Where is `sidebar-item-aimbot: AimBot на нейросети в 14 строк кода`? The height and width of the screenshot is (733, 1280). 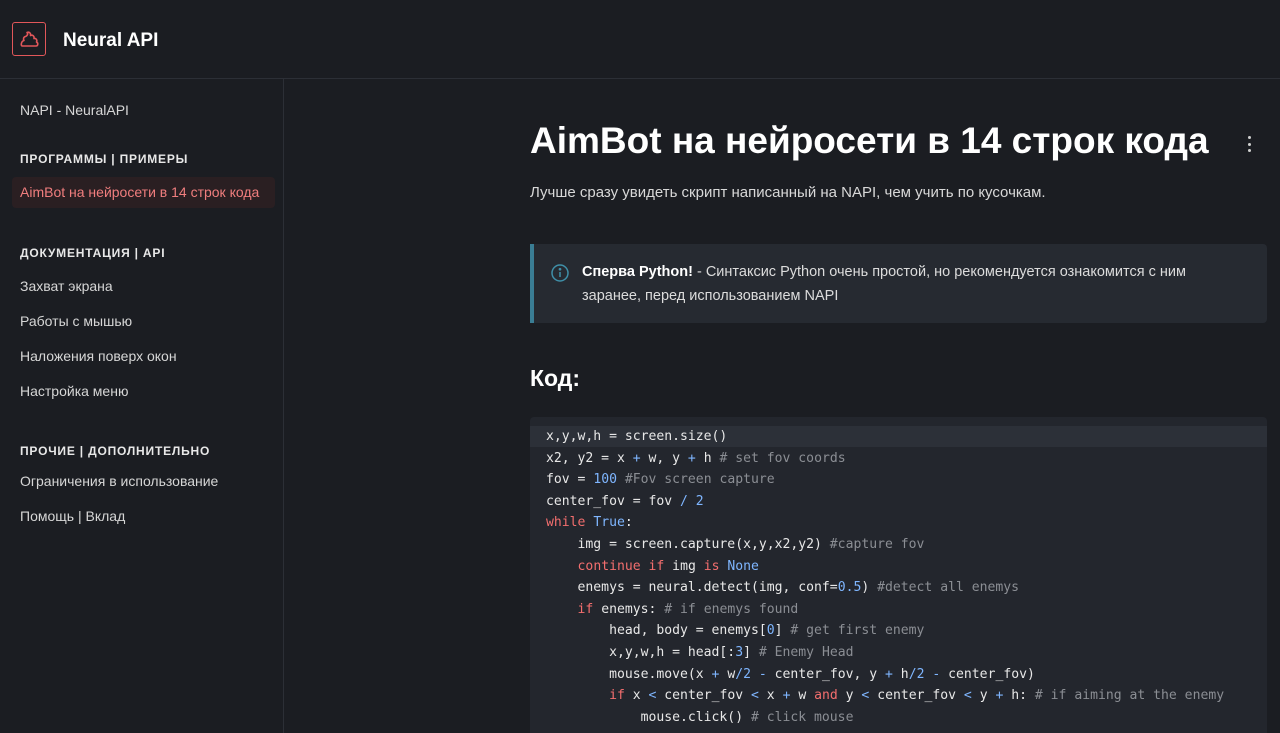 sidebar-item-aimbot: AimBot на нейросети в 14 строк кода is located at coordinates (143, 192).